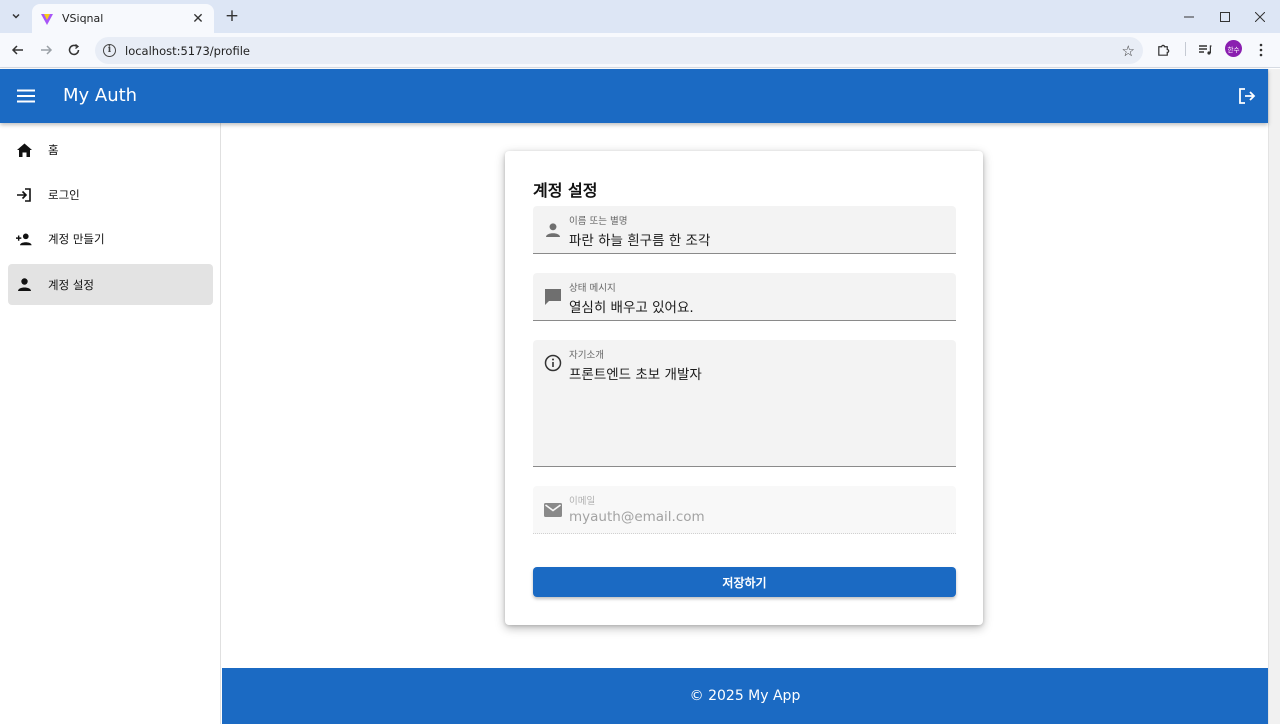 The width and height of the screenshot is (1280, 724). I want to click on puzzle-icon, so click(1163, 50).